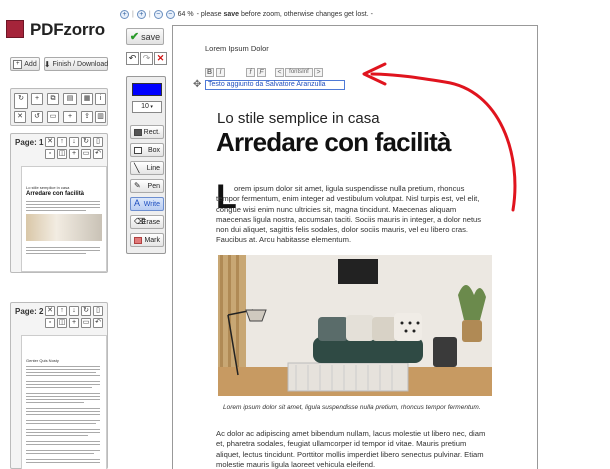 Image resolution: width=610 pixels, height=469 pixels. I want to click on box-tool: Box, so click(147, 150).